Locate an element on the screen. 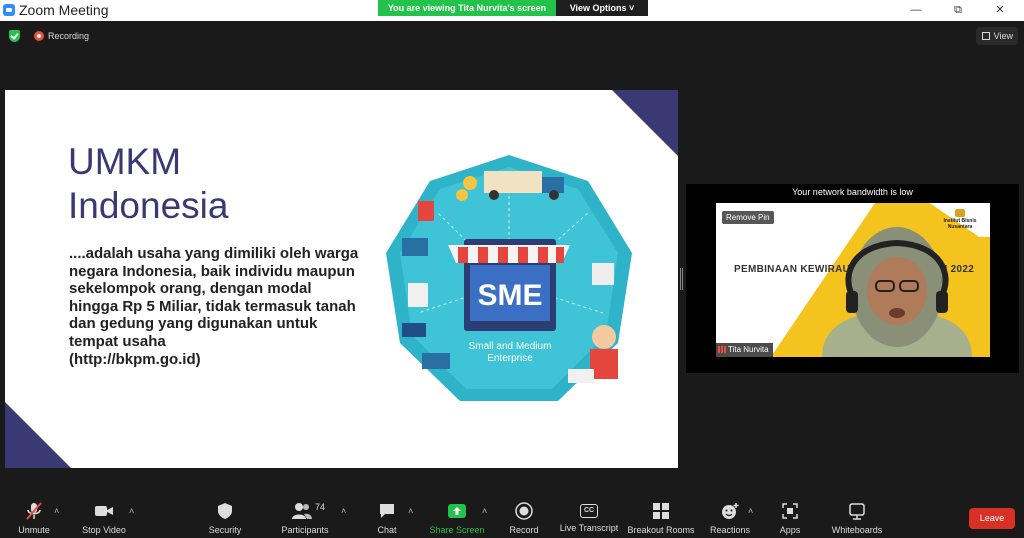 This screenshot has height=538, width=1024. sme-sublabel-2: Enterprise is located at coordinates (510, 358).